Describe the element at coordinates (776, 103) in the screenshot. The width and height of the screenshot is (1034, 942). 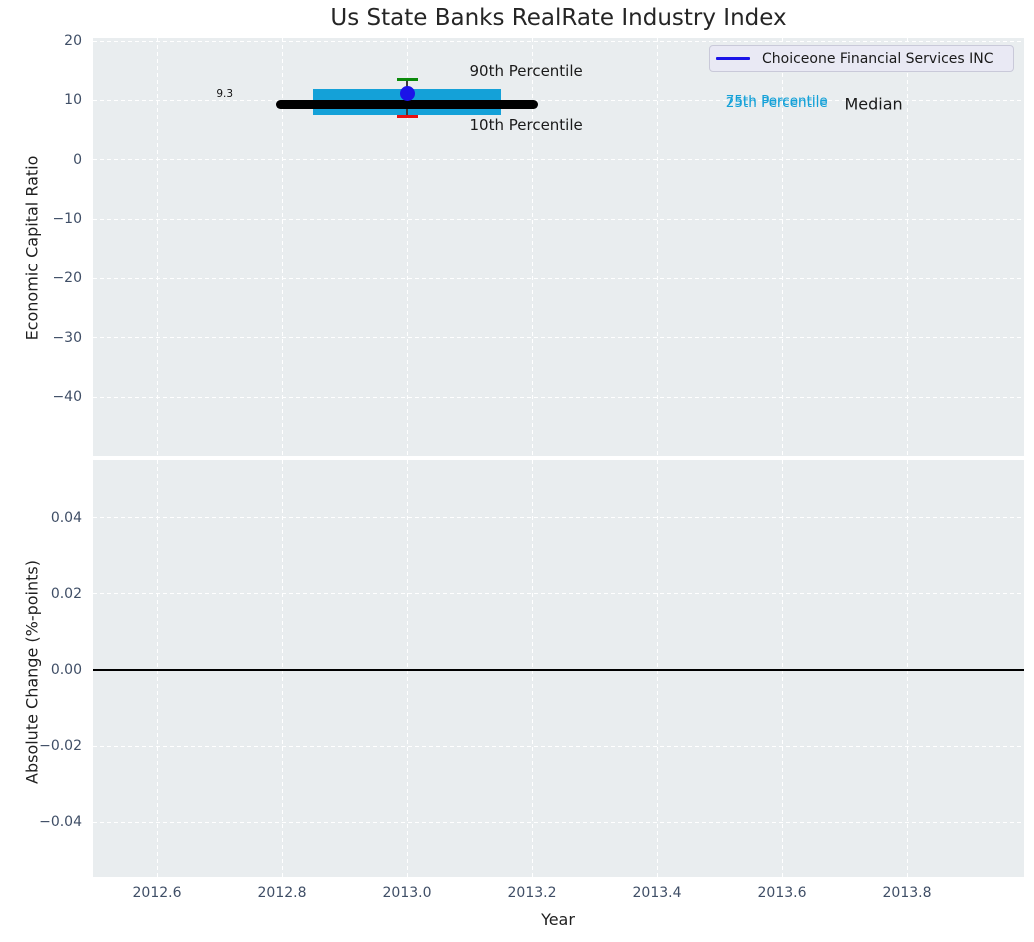
I see `annotation-4: 25th Percentile` at that location.